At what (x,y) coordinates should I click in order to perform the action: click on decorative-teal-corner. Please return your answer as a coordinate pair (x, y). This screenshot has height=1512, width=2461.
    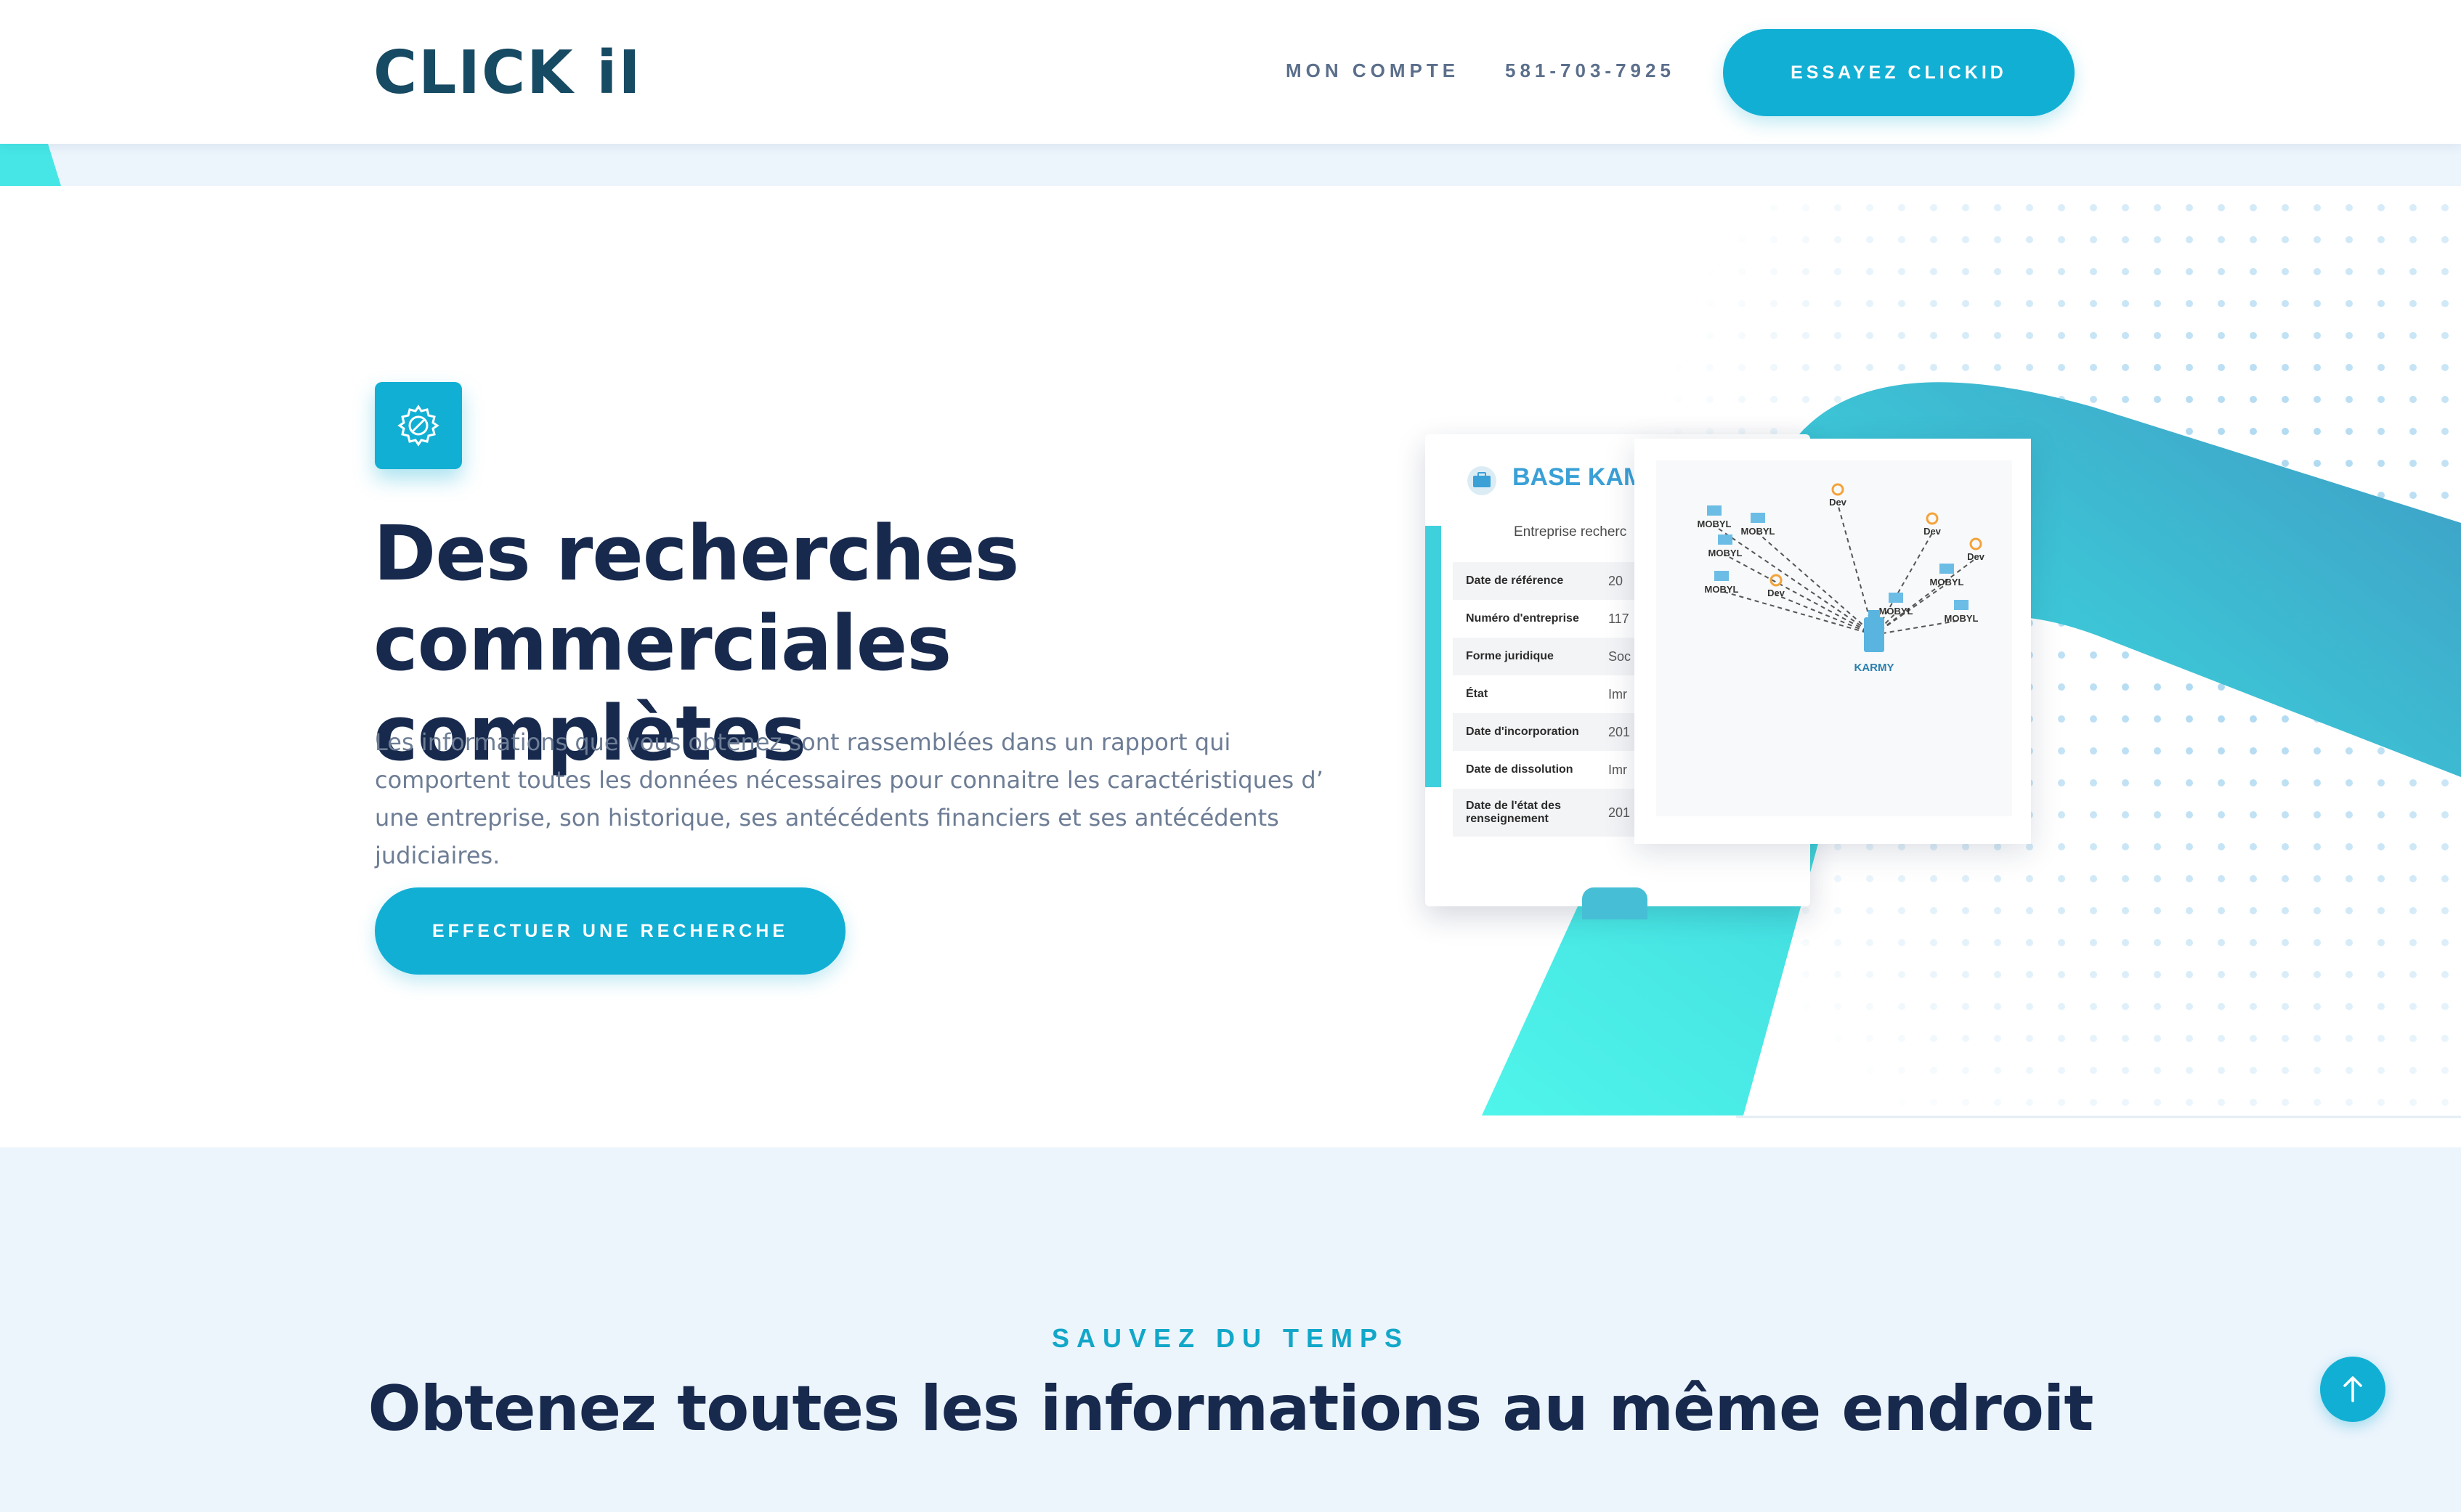
    Looking at the image, I should click on (30, 165).